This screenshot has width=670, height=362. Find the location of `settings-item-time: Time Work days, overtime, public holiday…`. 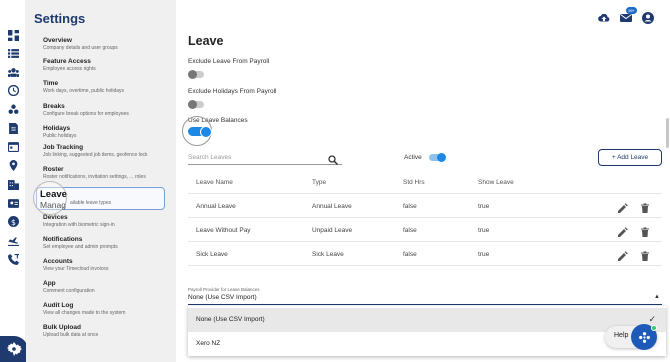

settings-item-time: Time Work days, overtime, public holiday… is located at coordinates (107, 87).